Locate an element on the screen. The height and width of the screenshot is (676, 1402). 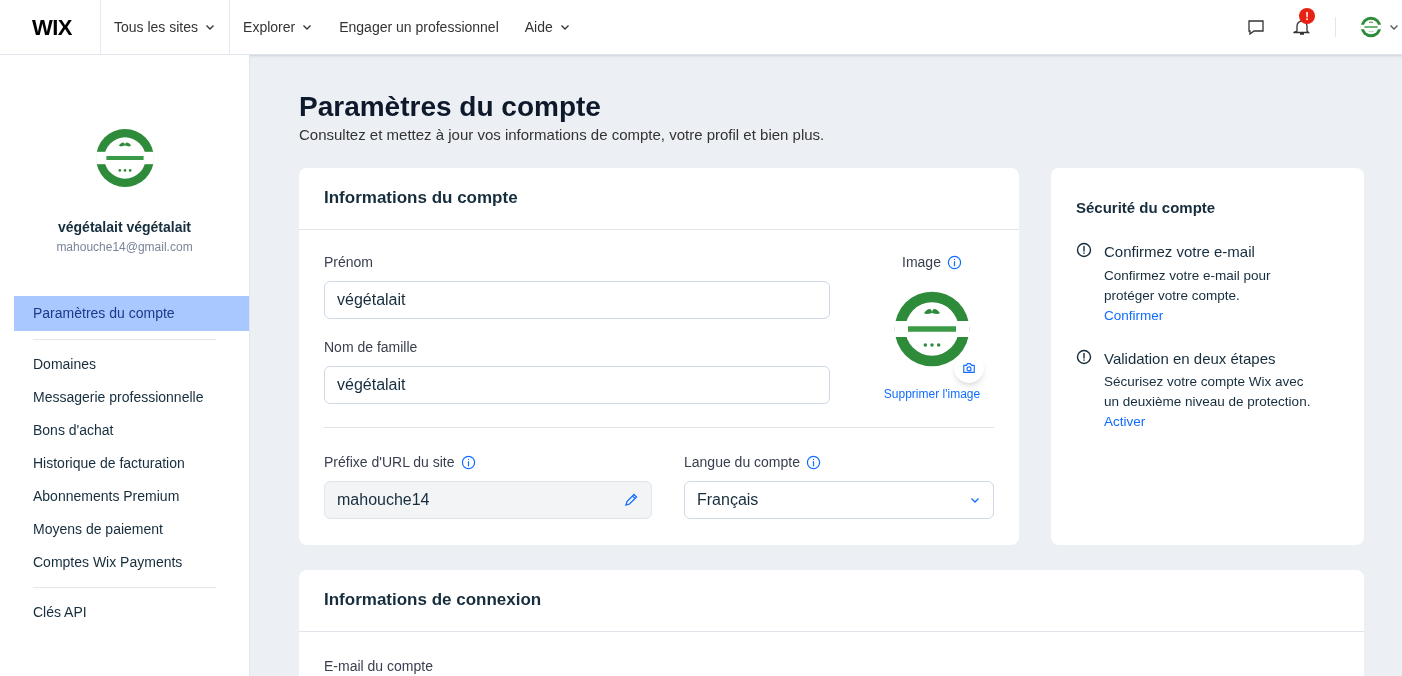
avatar-icon is located at coordinates (1371, 27).